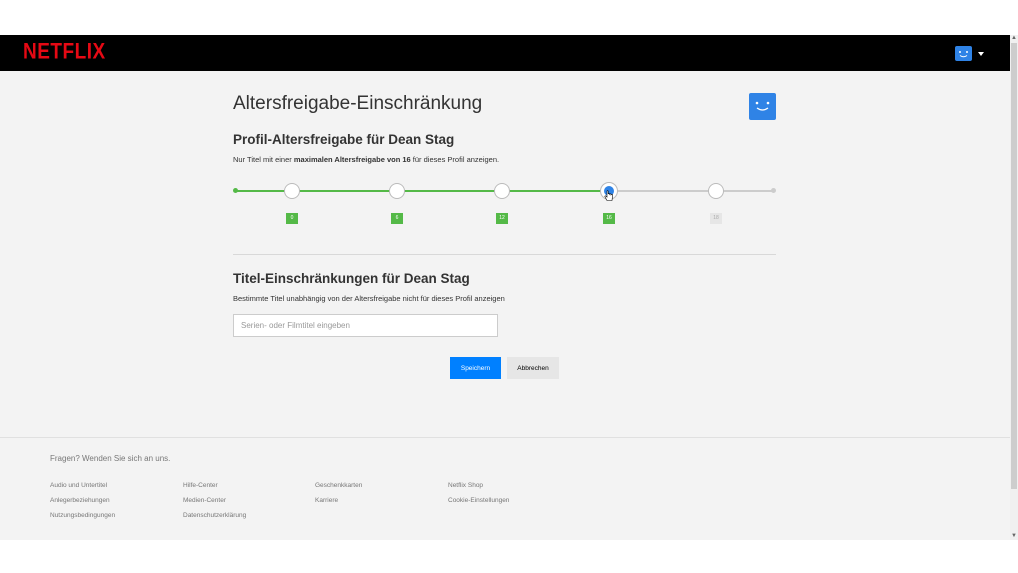 The width and height of the screenshot is (1018, 573). What do you see at coordinates (1014, 536) in the screenshot?
I see `scroll-down-icon: ▼` at bounding box center [1014, 536].